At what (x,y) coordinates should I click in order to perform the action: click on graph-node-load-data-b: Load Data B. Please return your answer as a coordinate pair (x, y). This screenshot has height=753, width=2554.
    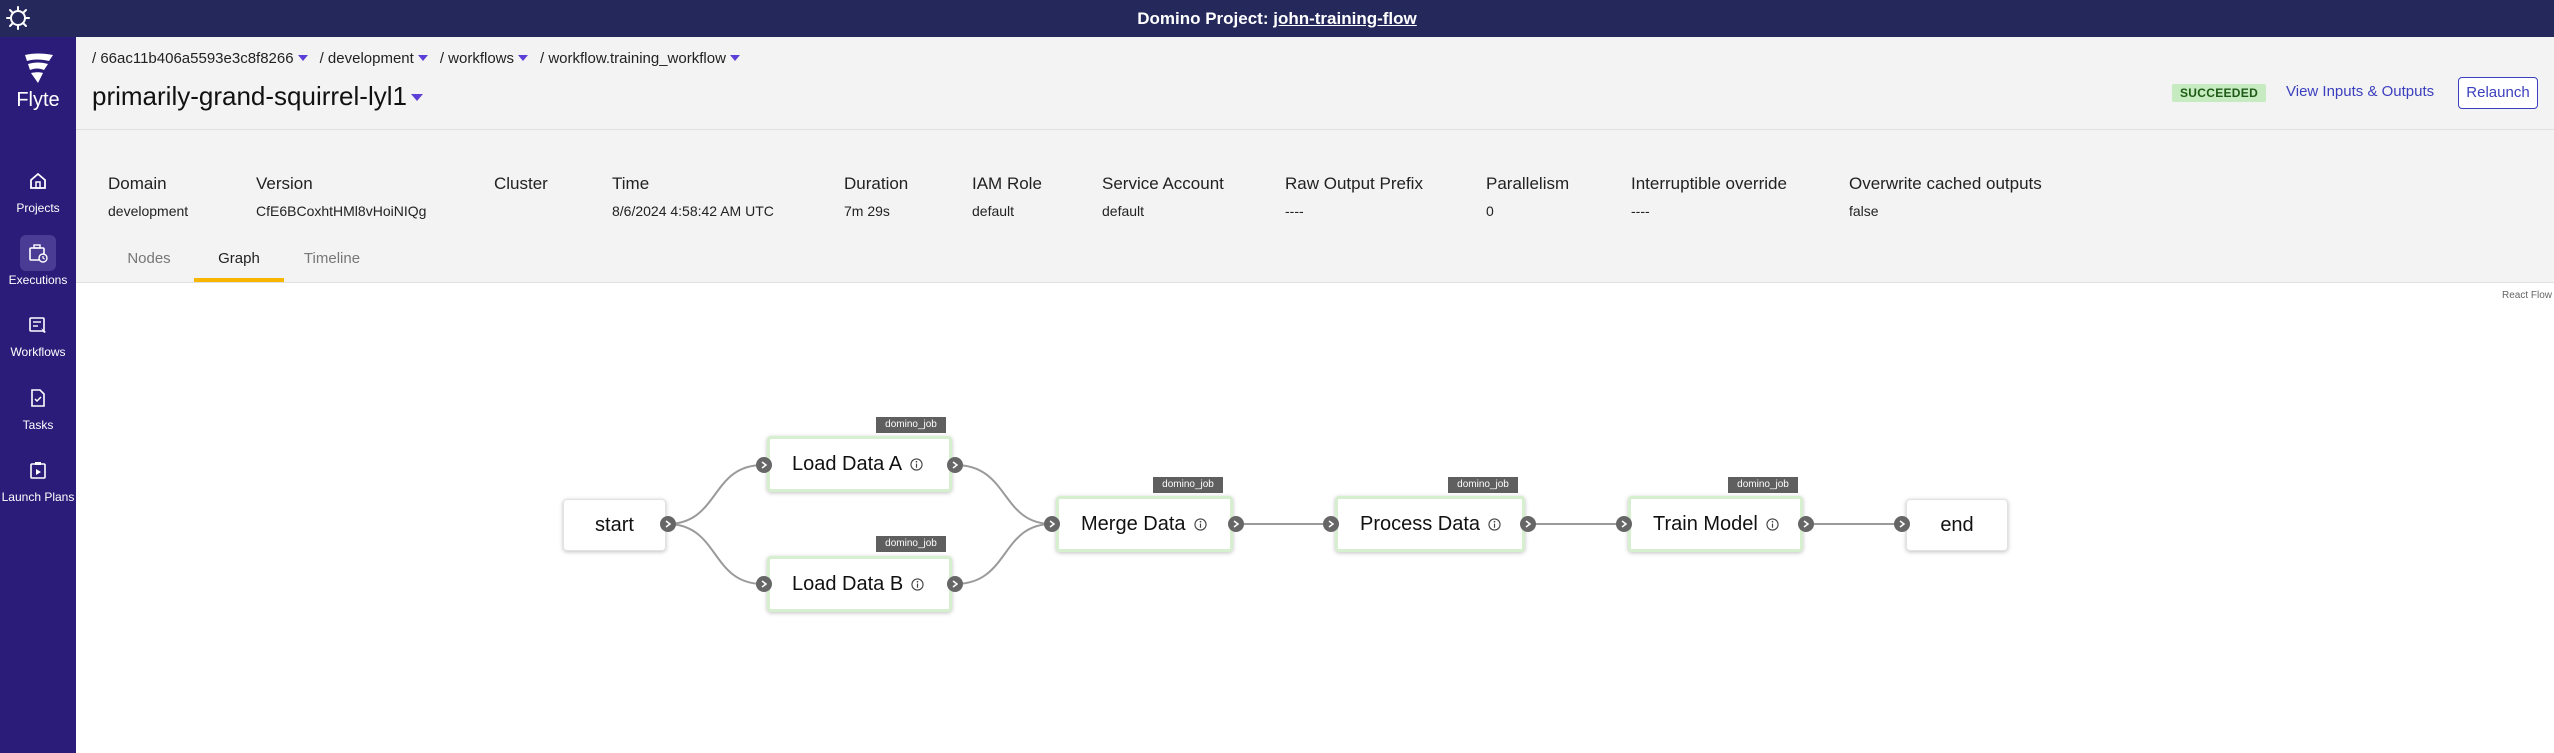
    Looking at the image, I should click on (859, 584).